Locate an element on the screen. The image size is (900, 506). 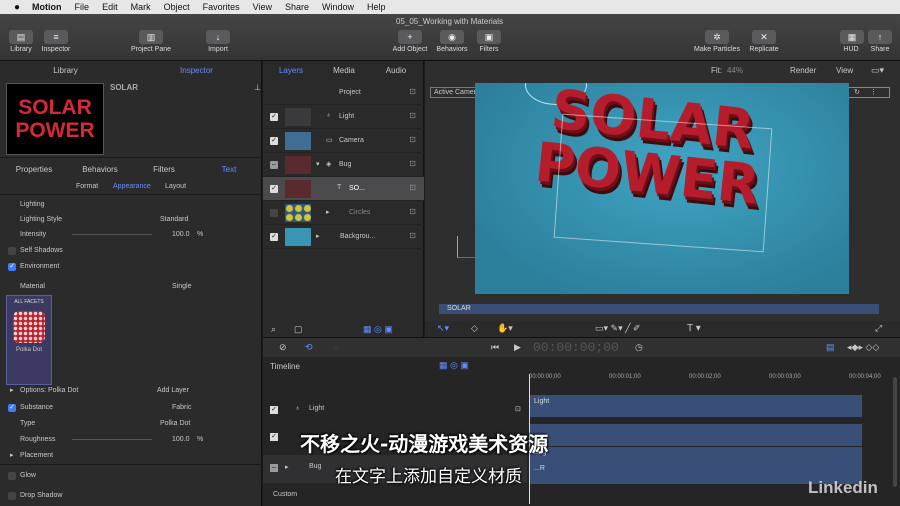
track-bar-camera is located at coordinates (696, 435).